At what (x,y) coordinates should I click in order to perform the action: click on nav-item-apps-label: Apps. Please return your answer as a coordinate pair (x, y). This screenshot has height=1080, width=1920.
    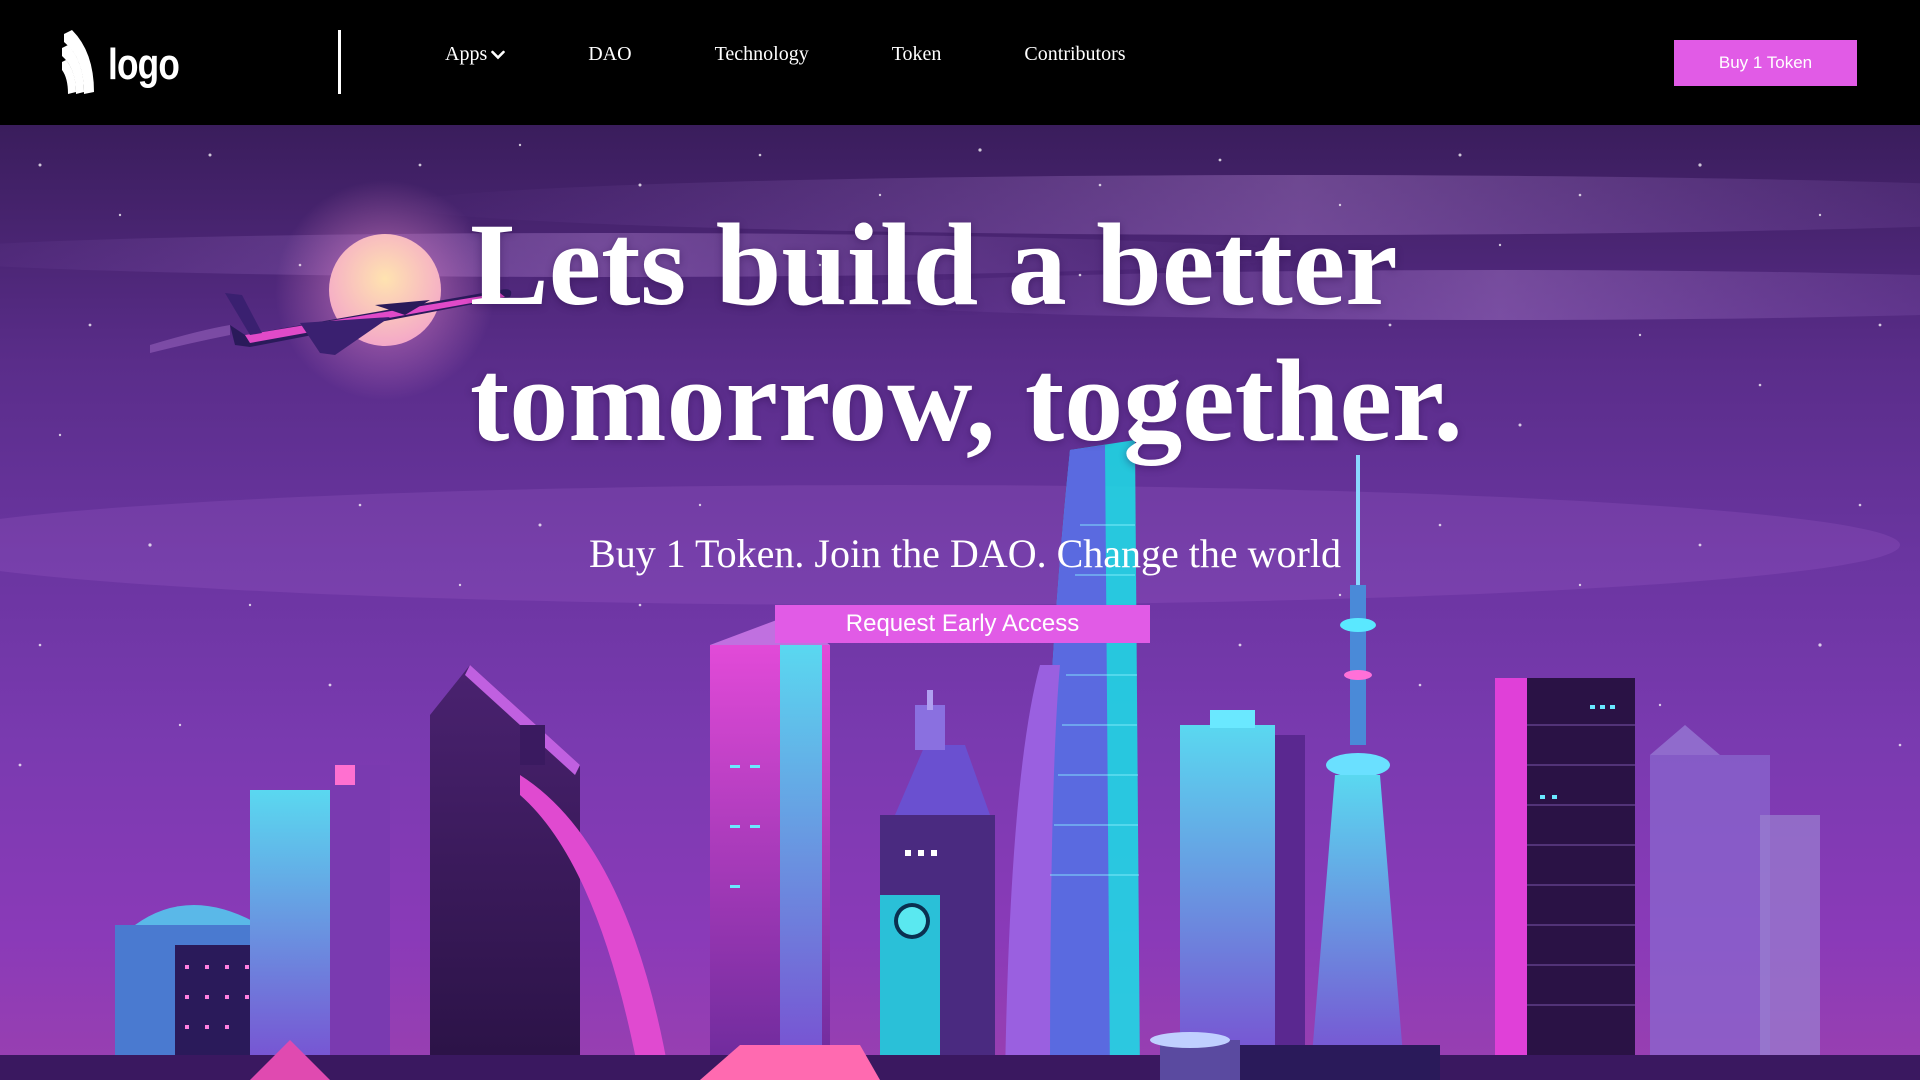
    Looking at the image, I should click on (466, 54).